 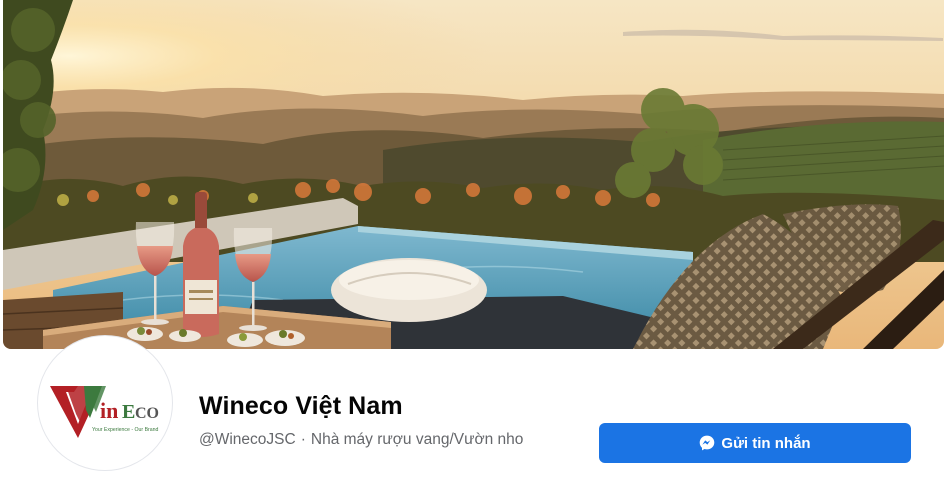 I want to click on svg-text: CO, so click(x=147, y=413).